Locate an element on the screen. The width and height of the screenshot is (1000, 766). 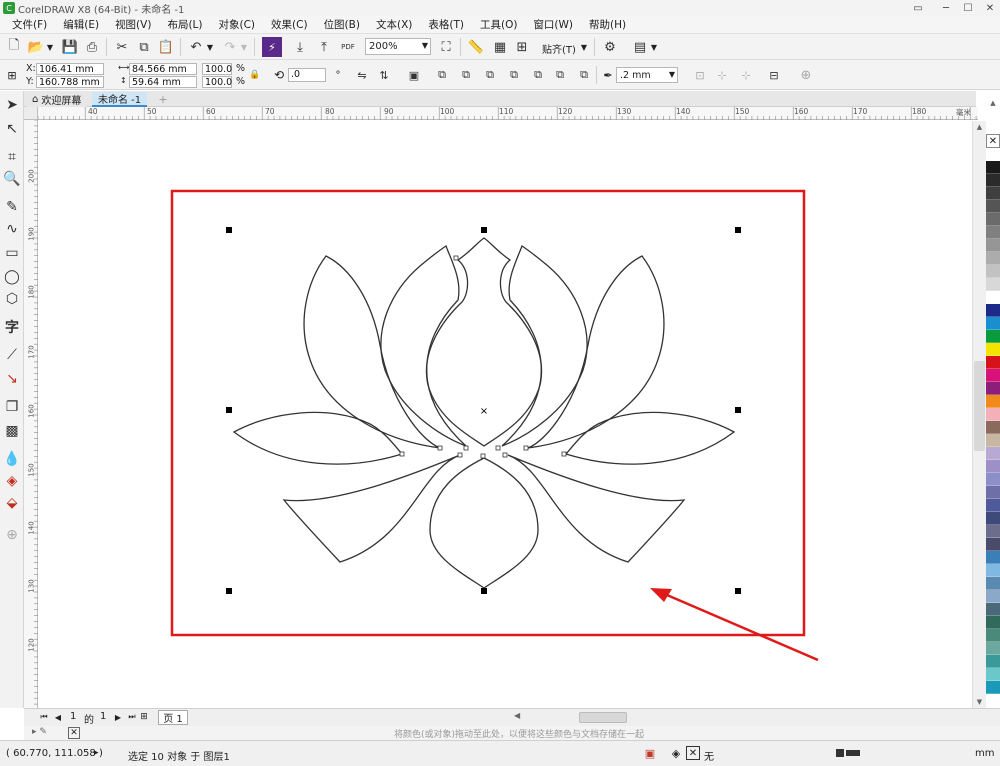
artistic-media-icon: ∿ is located at coordinates (12, 229).